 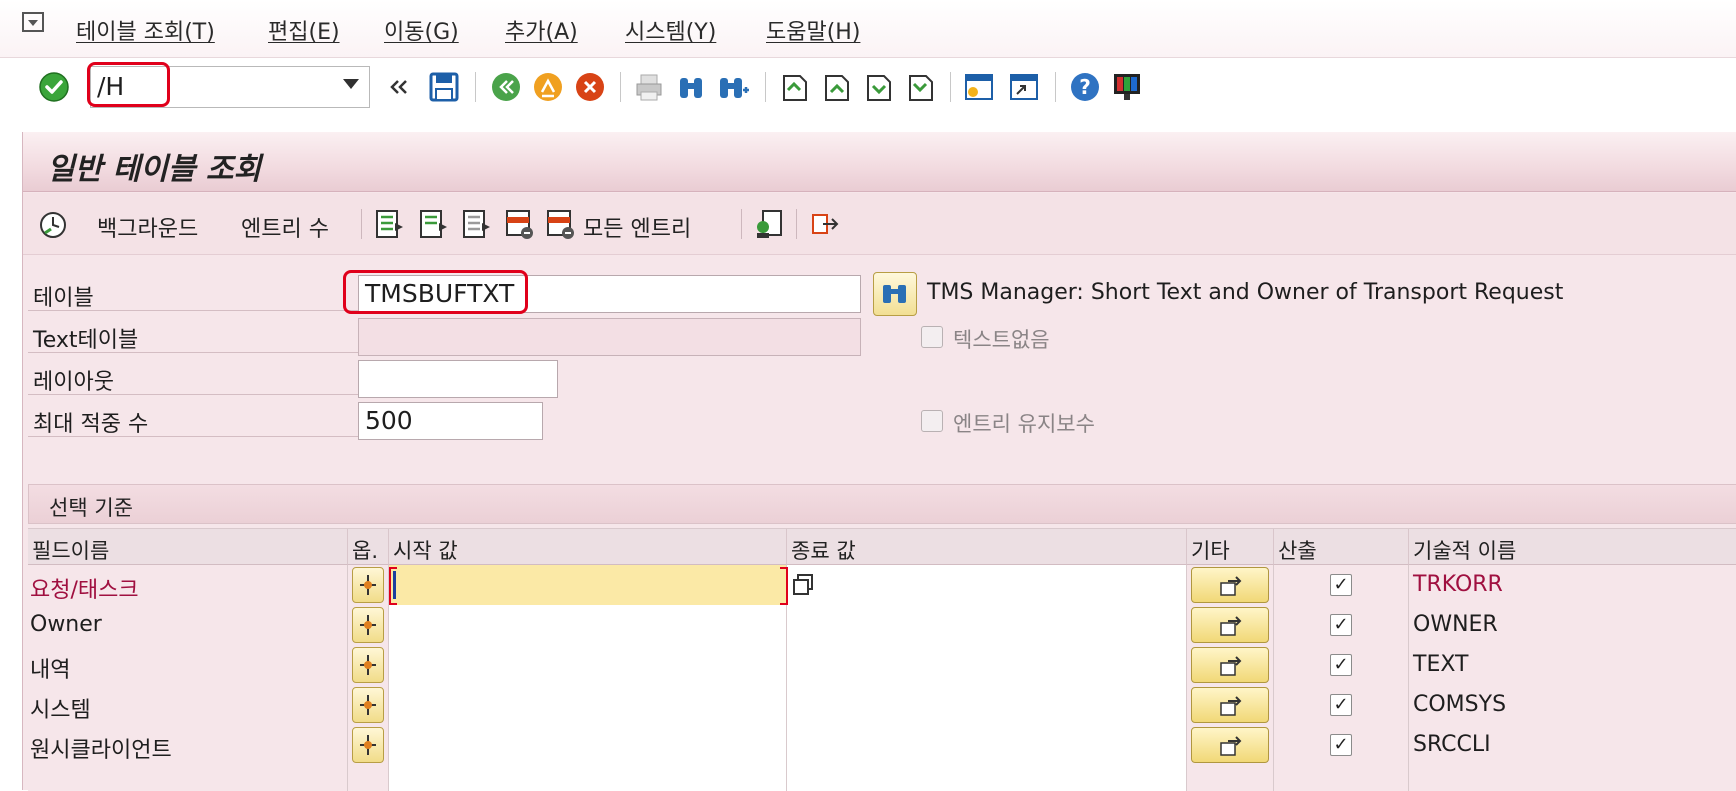 What do you see at coordinates (154, 169) in the screenshot?
I see `page-title: 일반 테이블 조회` at bounding box center [154, 169].